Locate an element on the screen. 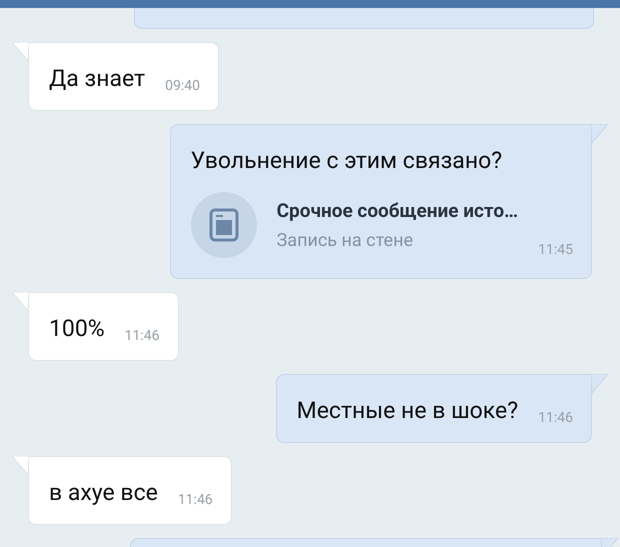 The image size is (620, 547). message-text: в ахуе все is located at coordinates (103, 492).